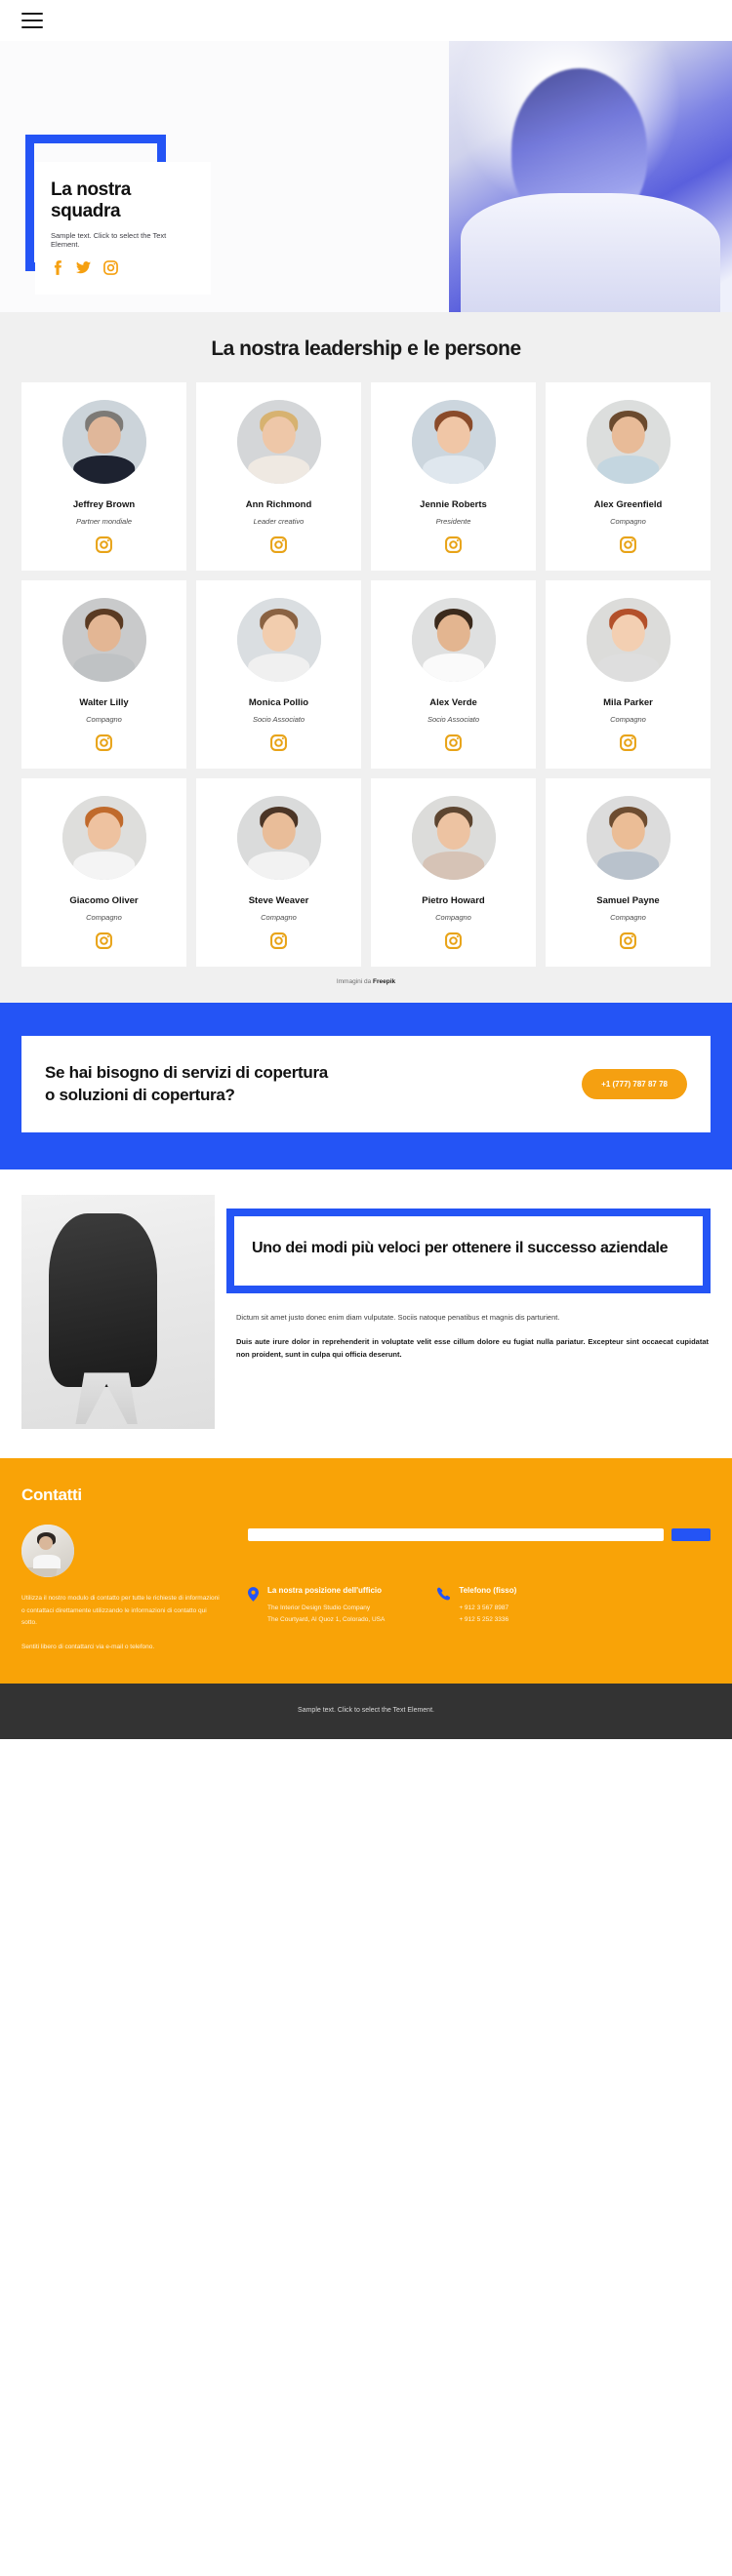 This screenshot has height=2576, width=732. I want to click on credits-link: Freepik, so click(384, 981).